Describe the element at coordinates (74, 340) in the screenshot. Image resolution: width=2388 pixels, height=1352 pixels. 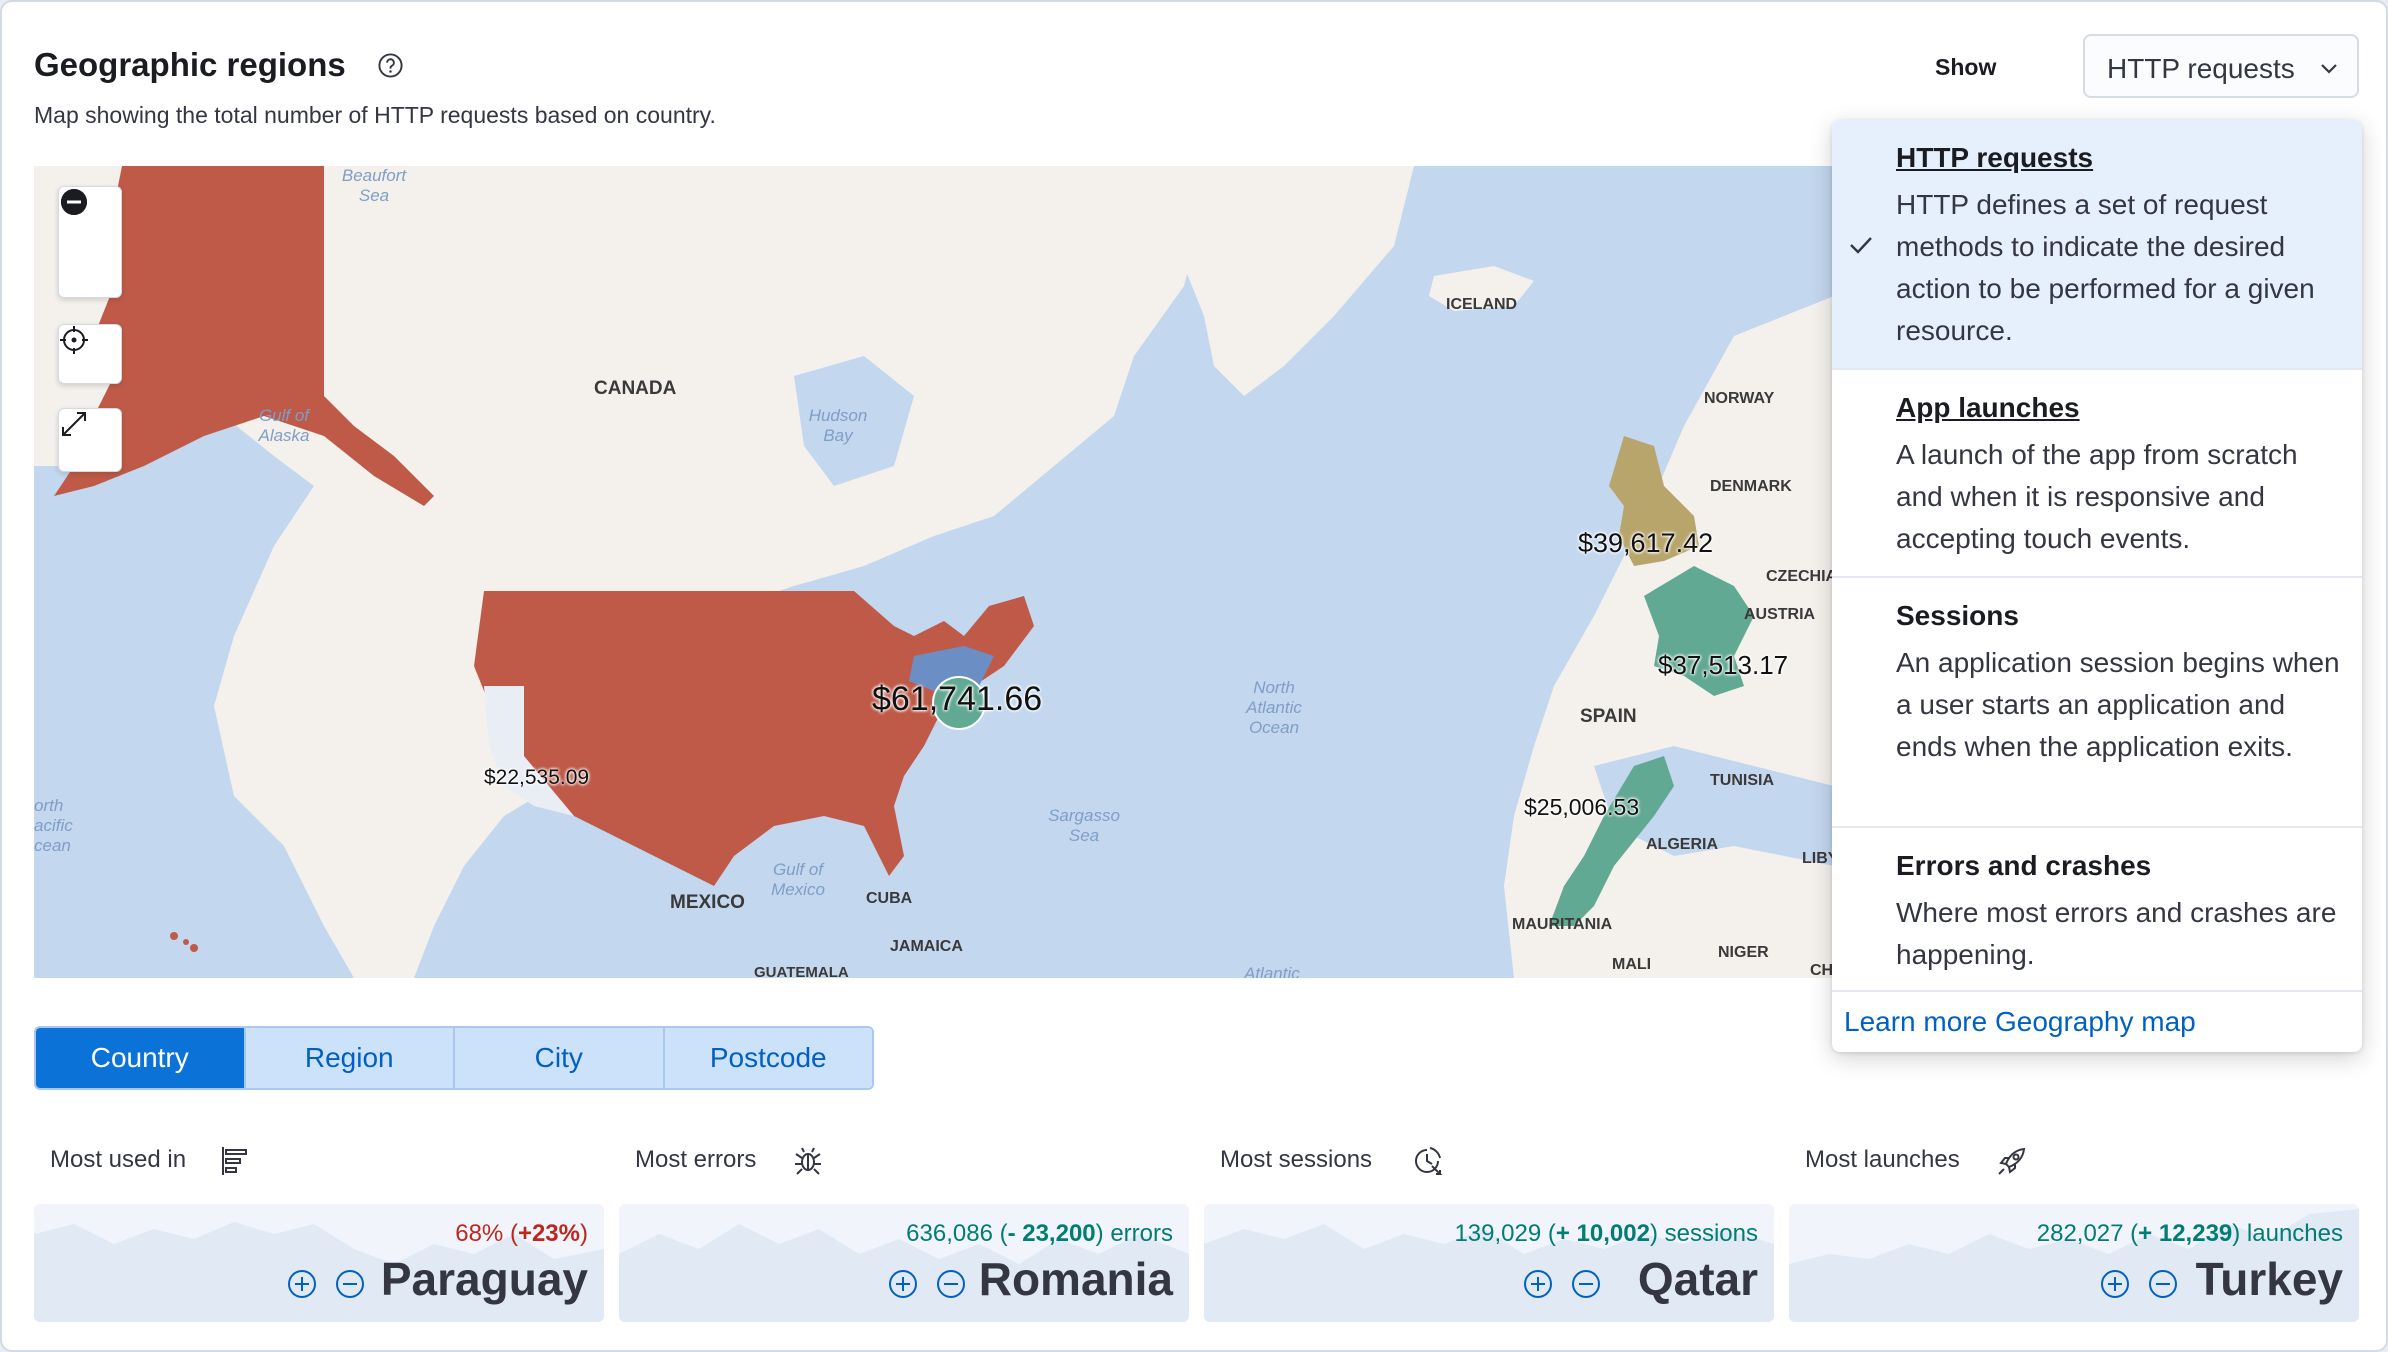
I see `crosshair-icon` at that location.